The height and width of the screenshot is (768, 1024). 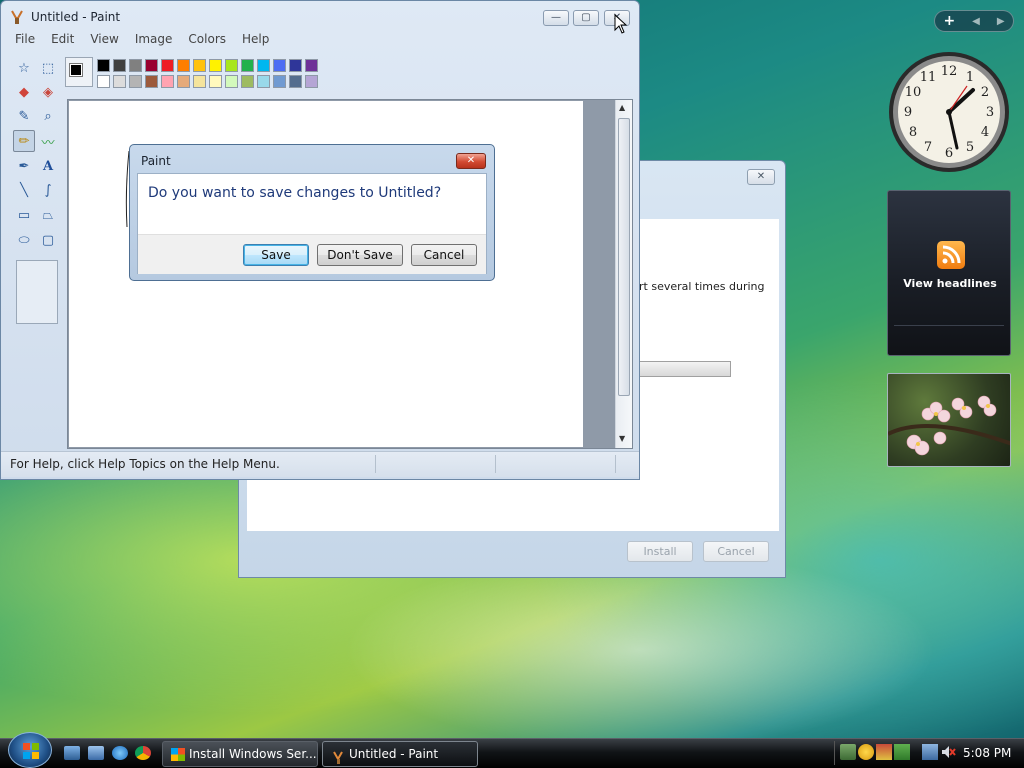 What do you see at coordinates (615, 464) in the screenshot?
I see `status-separator` at bounding box center [615, 464].